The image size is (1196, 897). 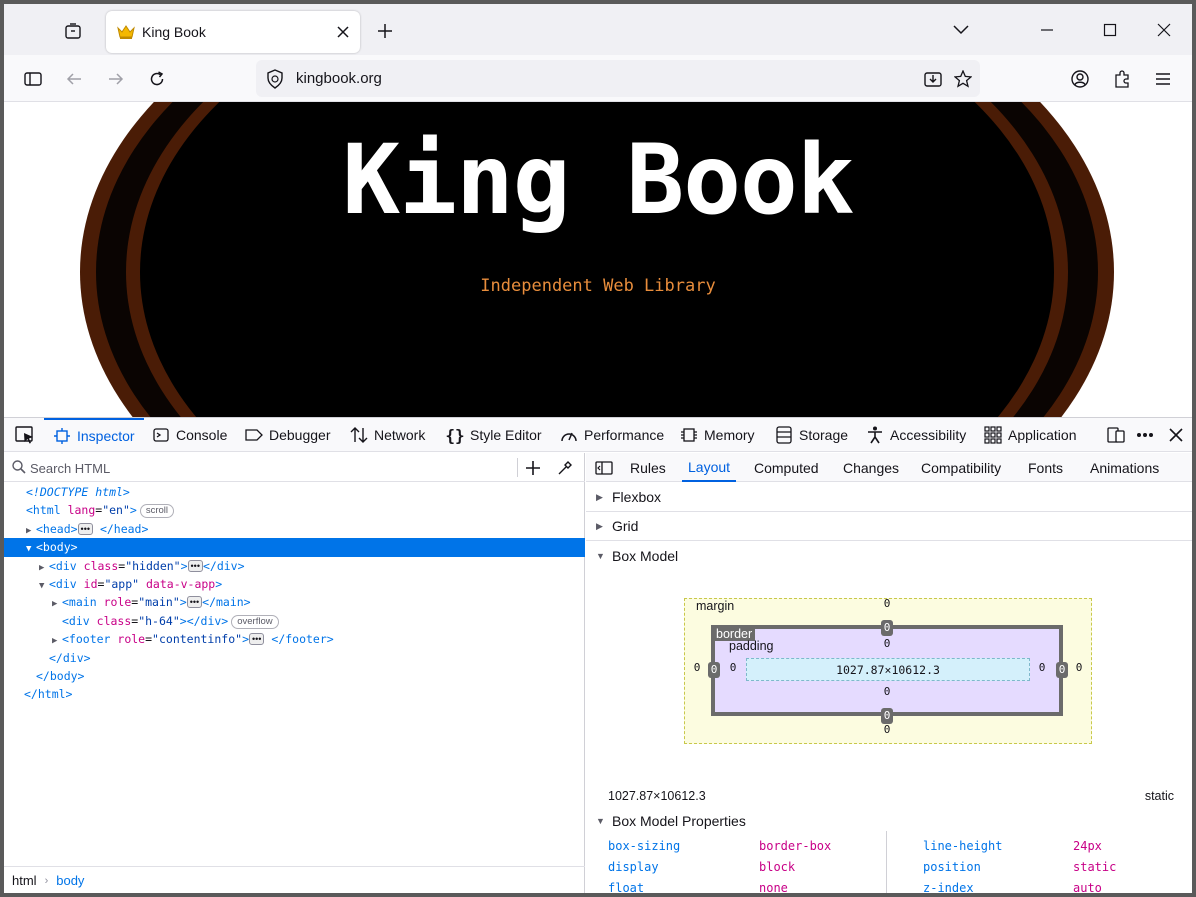 I want to click on tab-memory: Memory, so click(x=717, y=435).